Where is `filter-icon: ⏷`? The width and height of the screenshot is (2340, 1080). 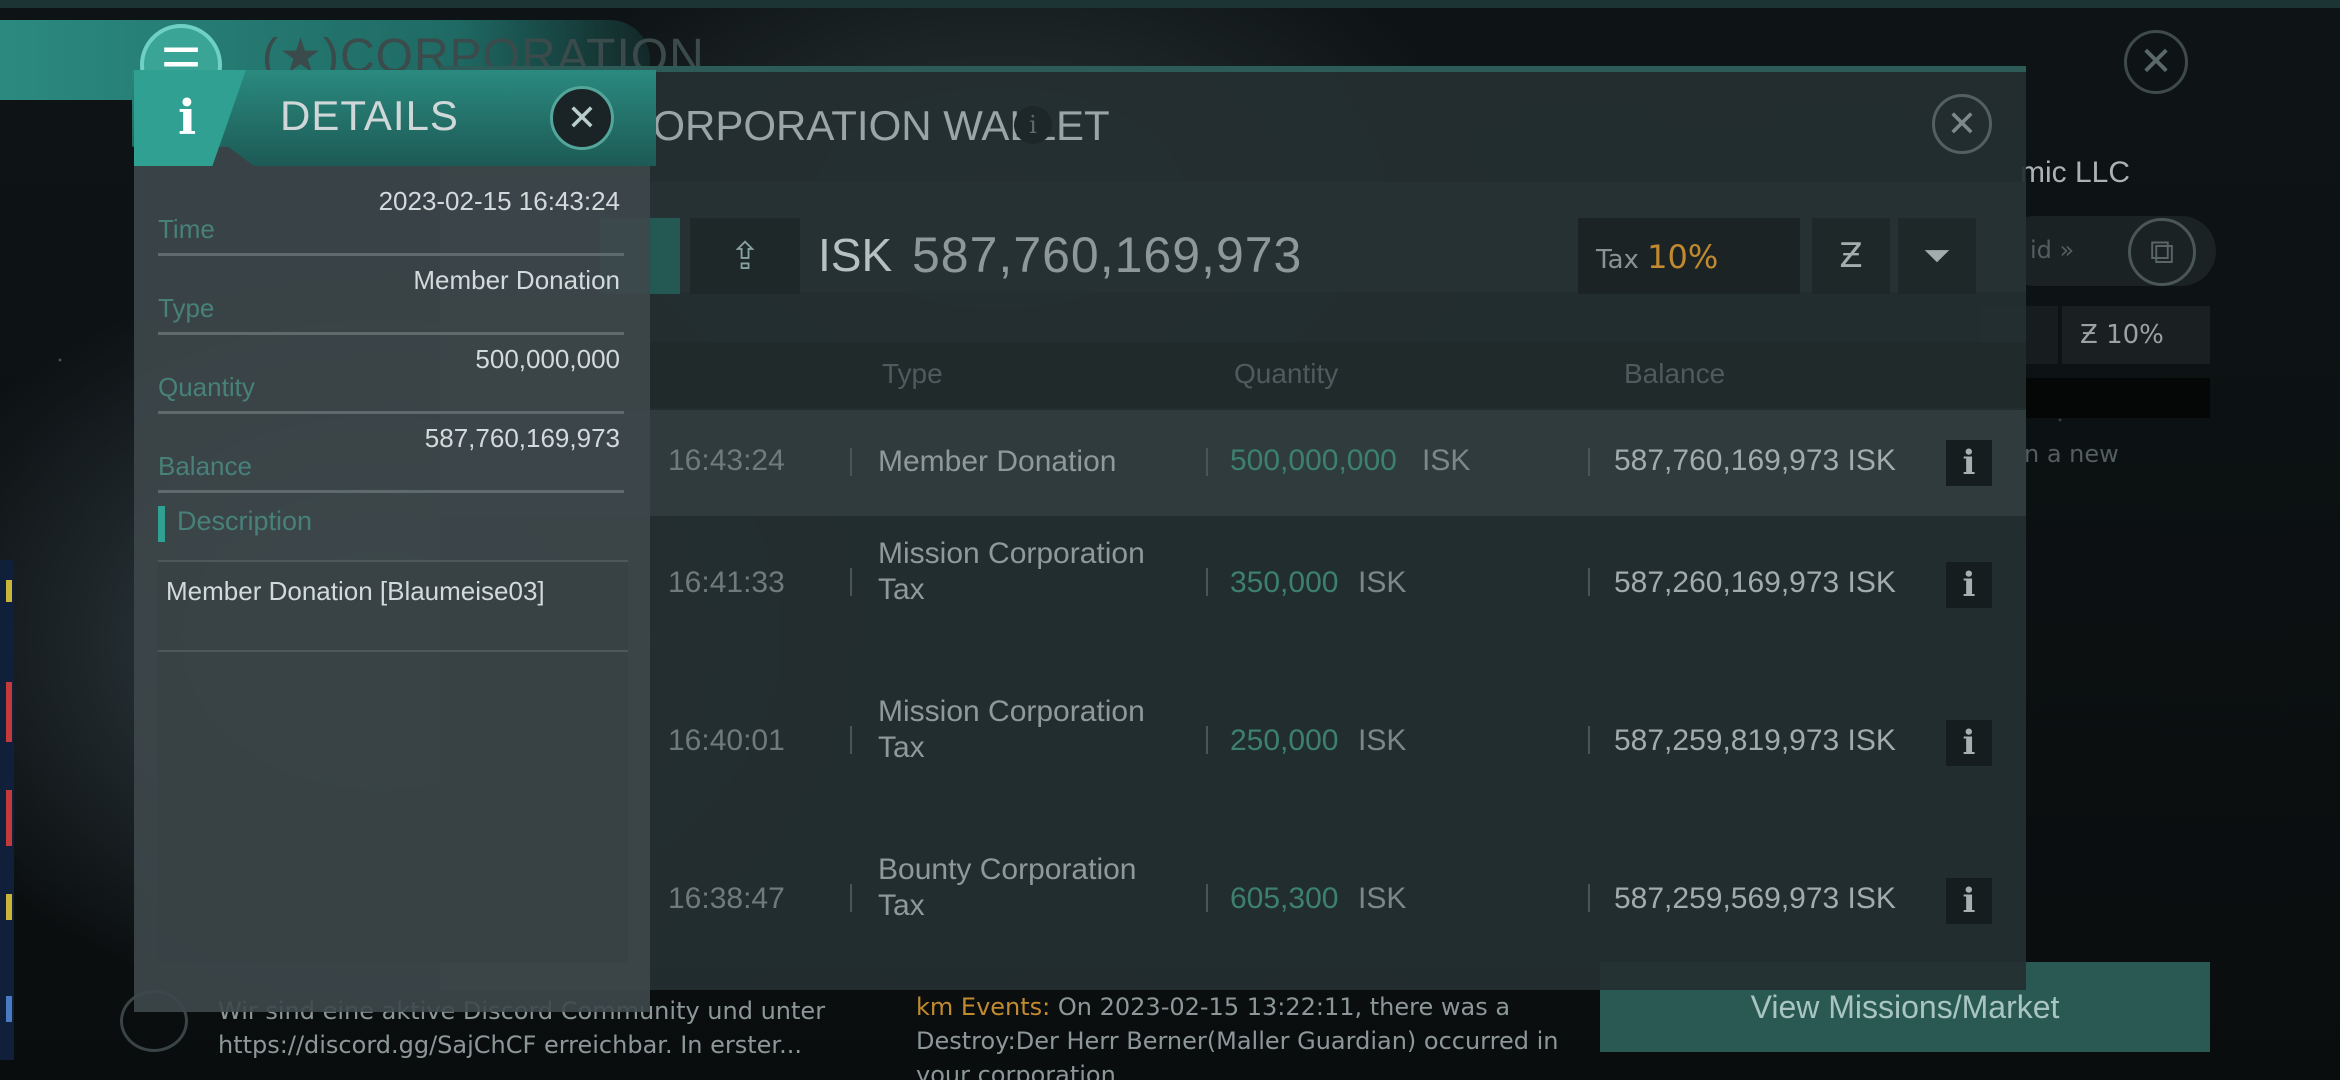 filter-icon: ⏷ is located at coordinates (1937, 256).